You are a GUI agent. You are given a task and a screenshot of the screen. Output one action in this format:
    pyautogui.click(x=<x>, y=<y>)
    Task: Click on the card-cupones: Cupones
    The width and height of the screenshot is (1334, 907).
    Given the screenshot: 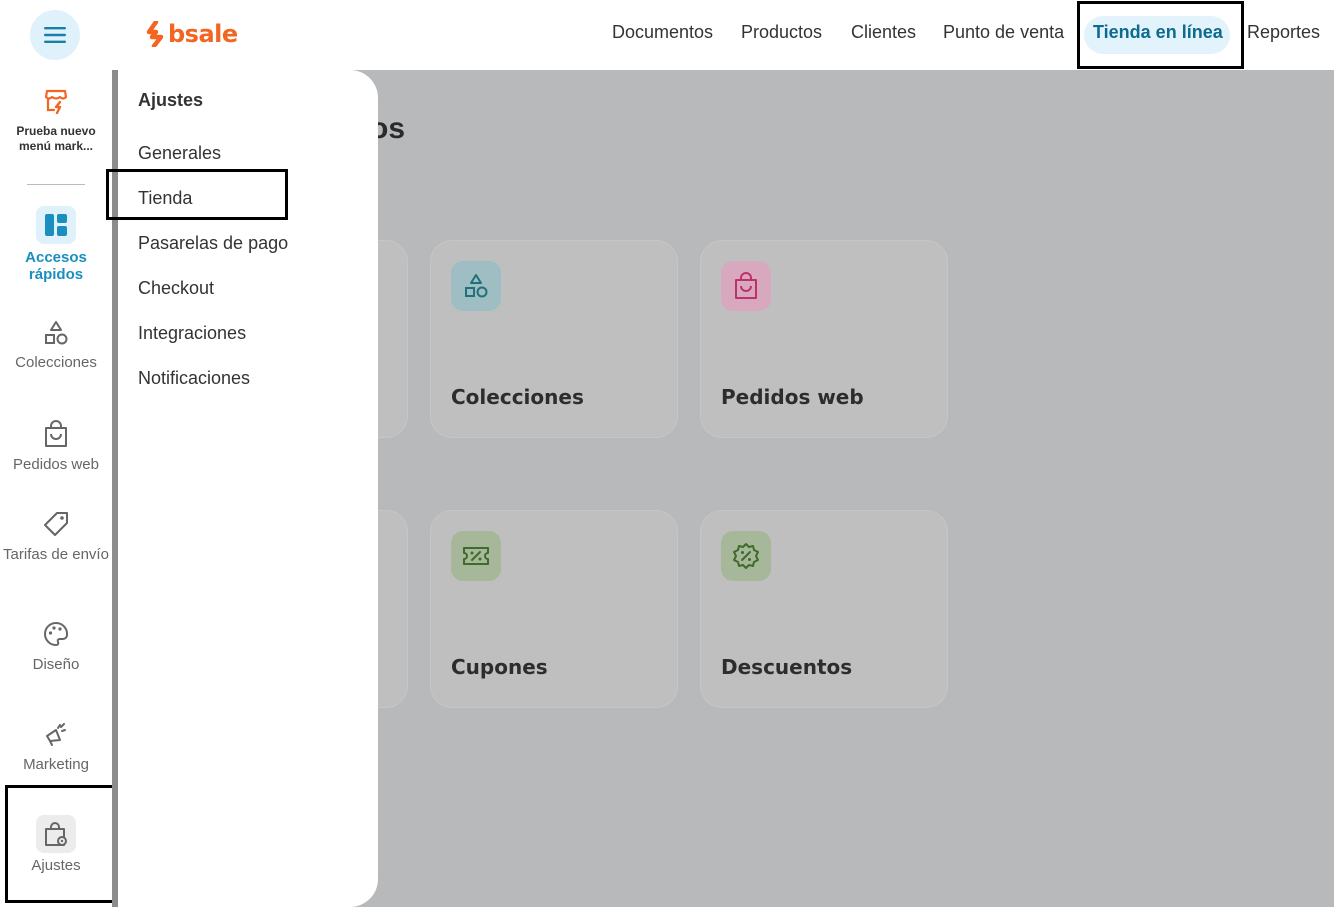 What is the action you would take?
    pyautogui.click(x=554, y=609)
    